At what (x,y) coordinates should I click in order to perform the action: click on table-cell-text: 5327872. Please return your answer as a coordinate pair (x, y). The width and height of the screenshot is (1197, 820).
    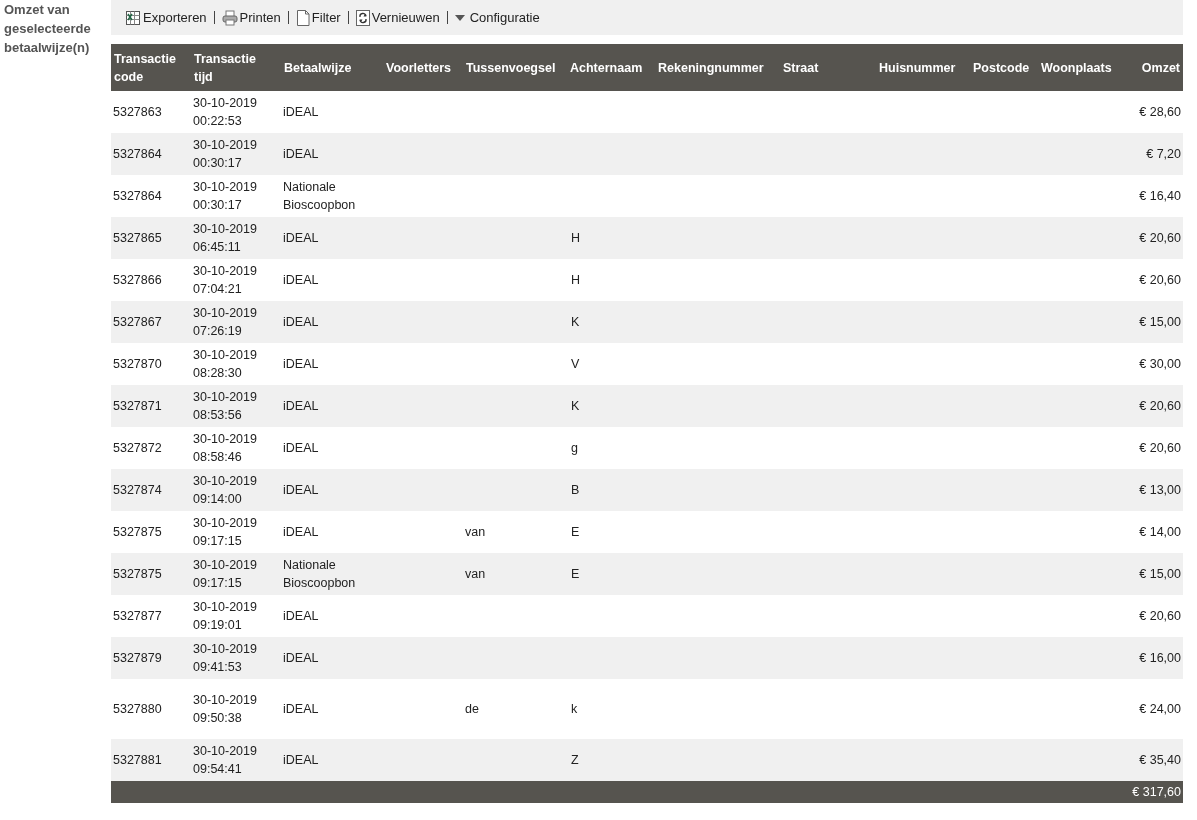
    Looking at the image, I should click on (137, 448).